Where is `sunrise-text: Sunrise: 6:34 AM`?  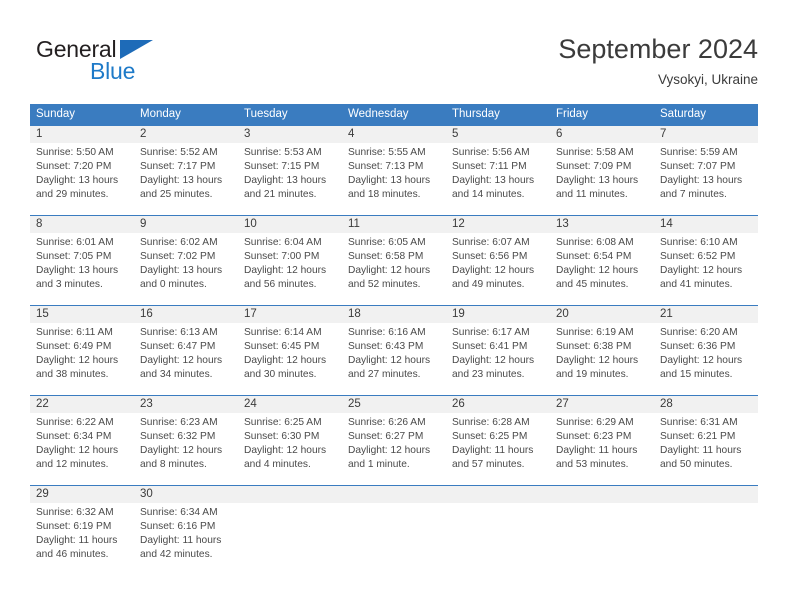
sunrise-text: Sunrise: 6:34 AM is located at coordinates (179, 512).